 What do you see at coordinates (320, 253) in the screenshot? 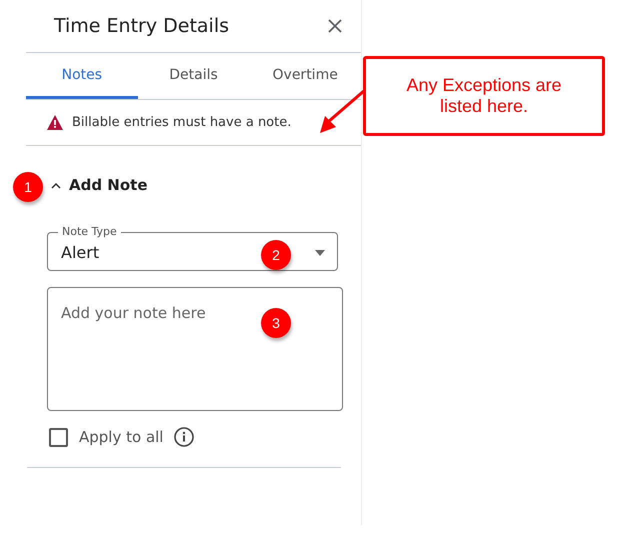
I see `caret-icon` at bounding box center [320, 253].